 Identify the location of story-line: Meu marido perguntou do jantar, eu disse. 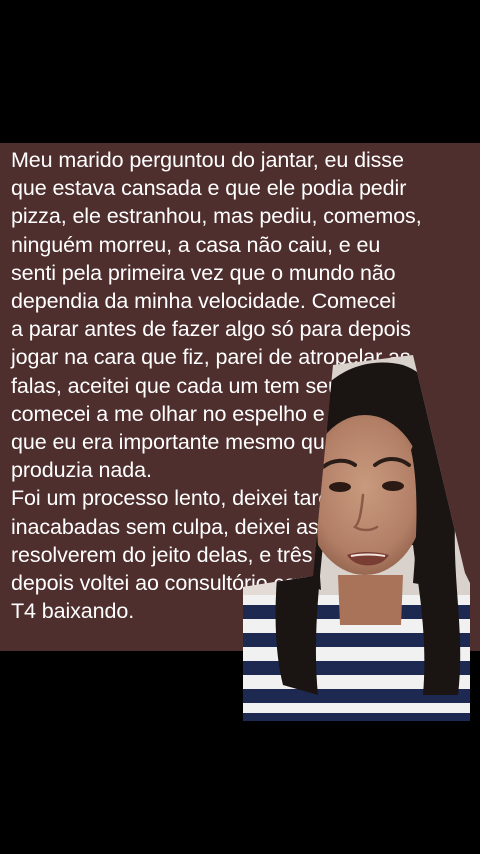
(207, 160).